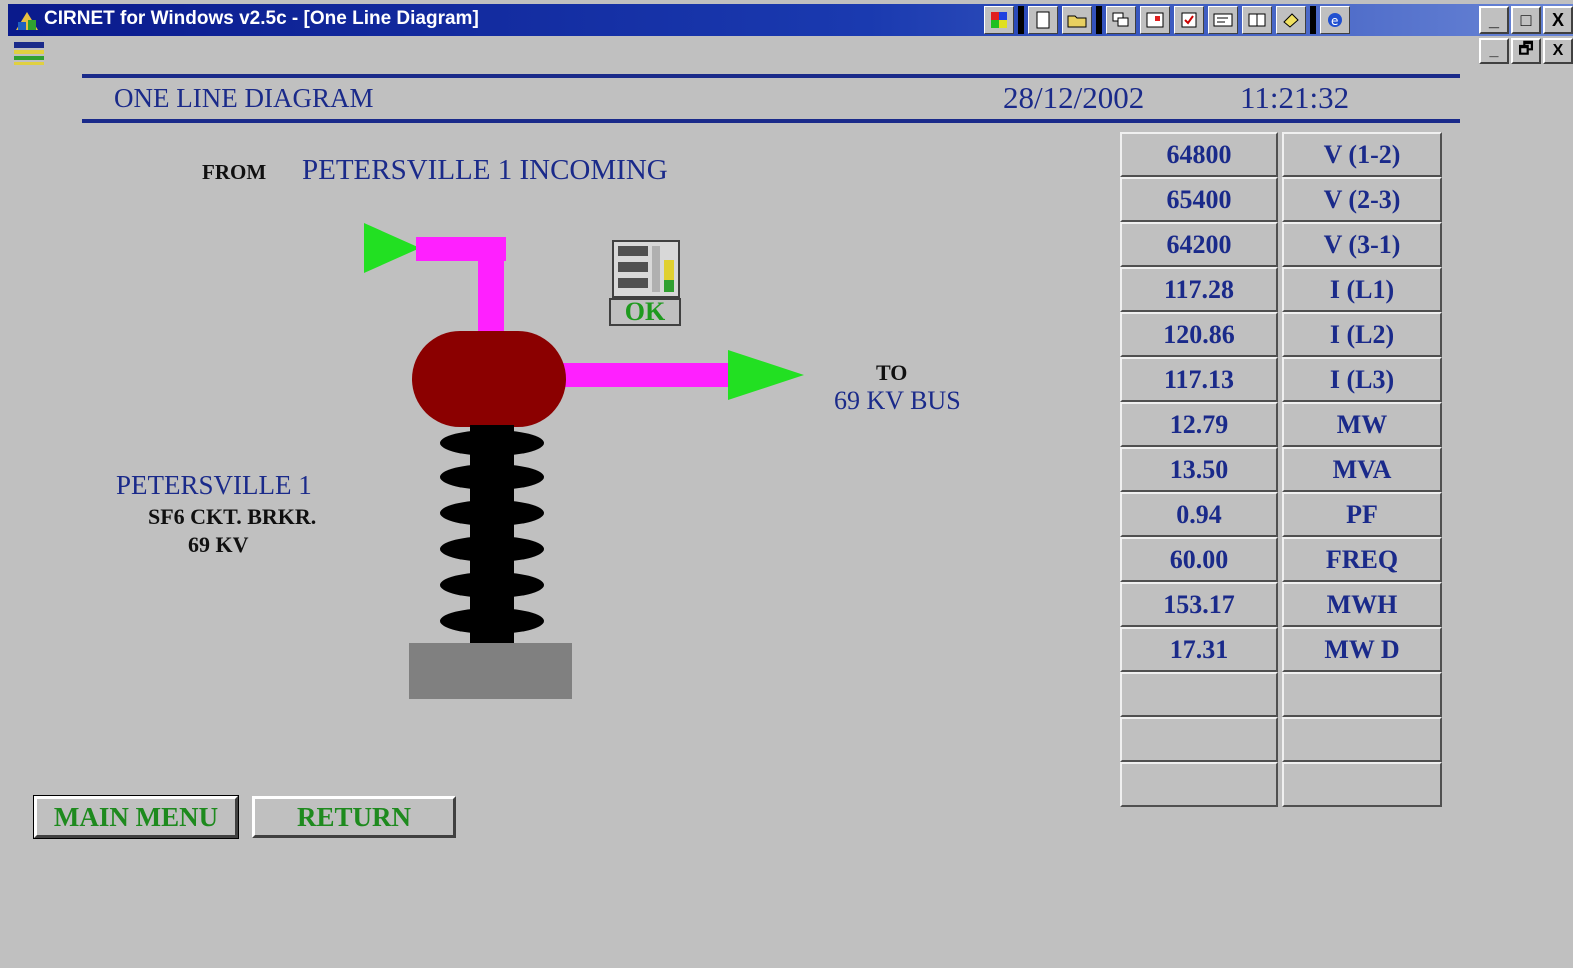 Image resolution: width=1573 pixels, height=968 pixels. I want to click on breaker-base, so click(490, 671).